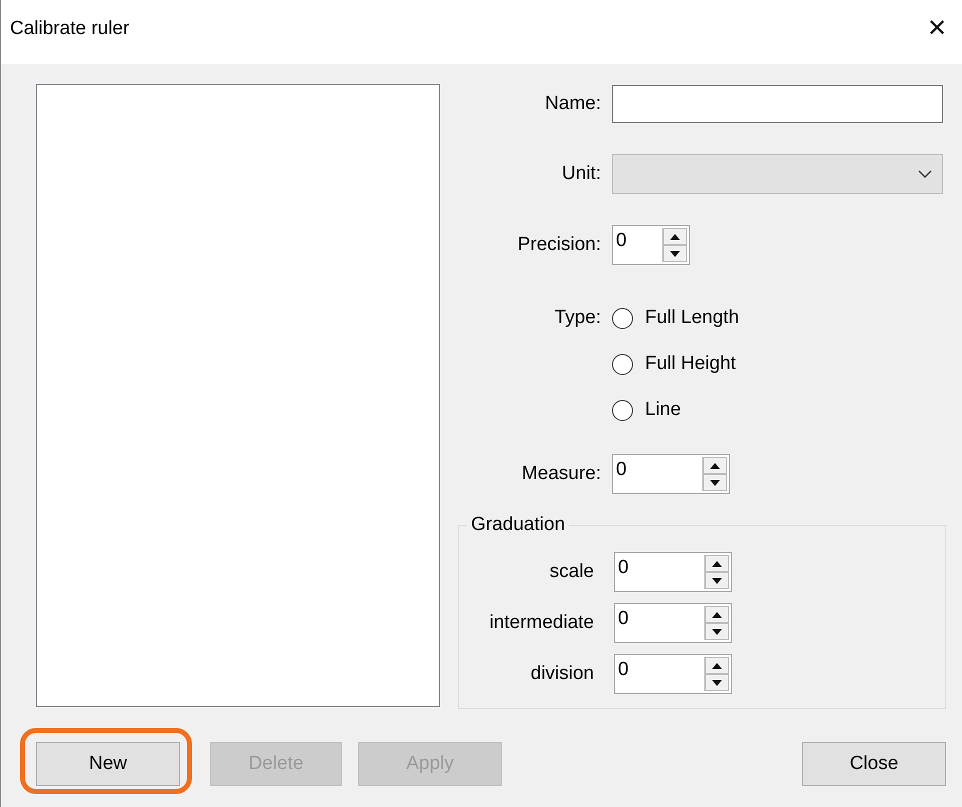 Image resolution: width=962 pixels, height=807 pixels. Describe the element at coordinates (577, 318) in the screenshot. I see `field-label: Type:` at that location.